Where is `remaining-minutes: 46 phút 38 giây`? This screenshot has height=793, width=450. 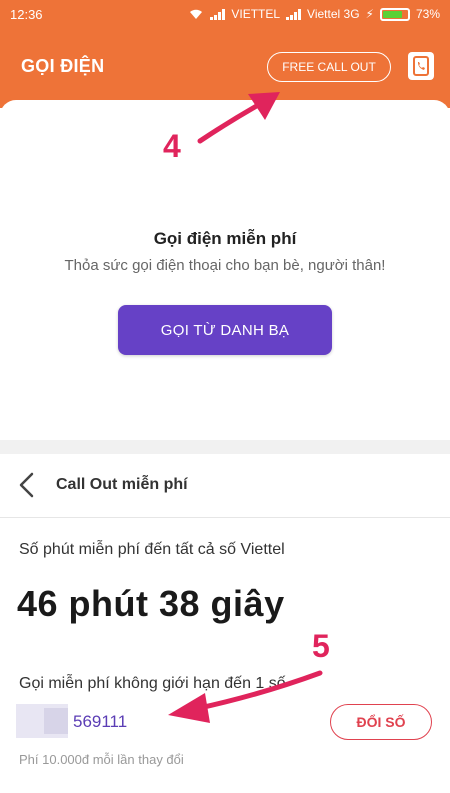
remaining-minutes: 46 phút 38 giây is located at coordinates (151, 603).